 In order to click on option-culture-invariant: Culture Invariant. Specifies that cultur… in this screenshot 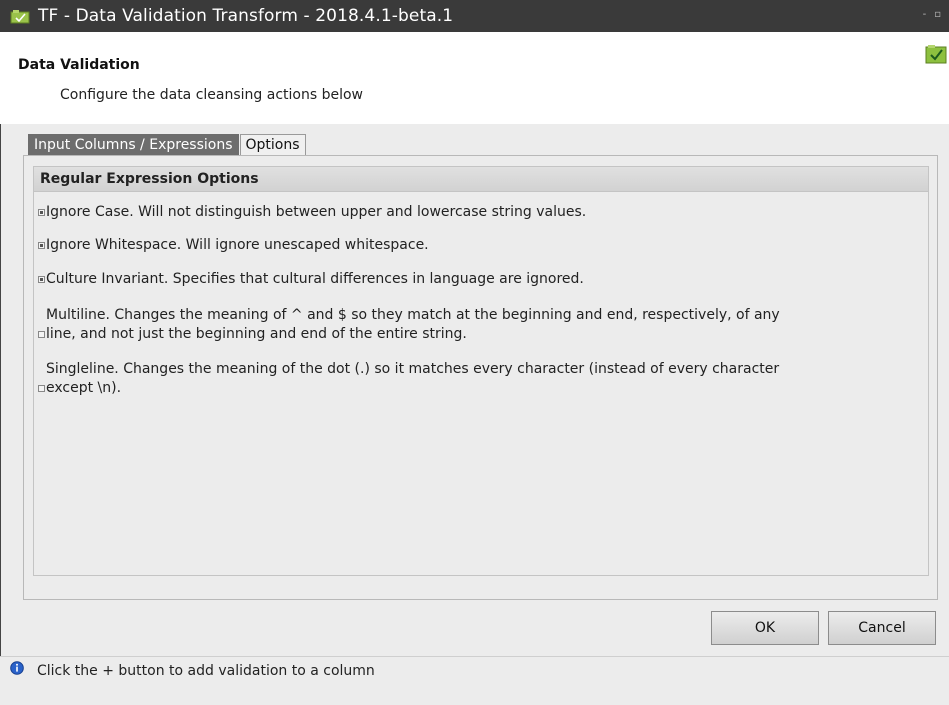, I will do `click(418, 279)`.